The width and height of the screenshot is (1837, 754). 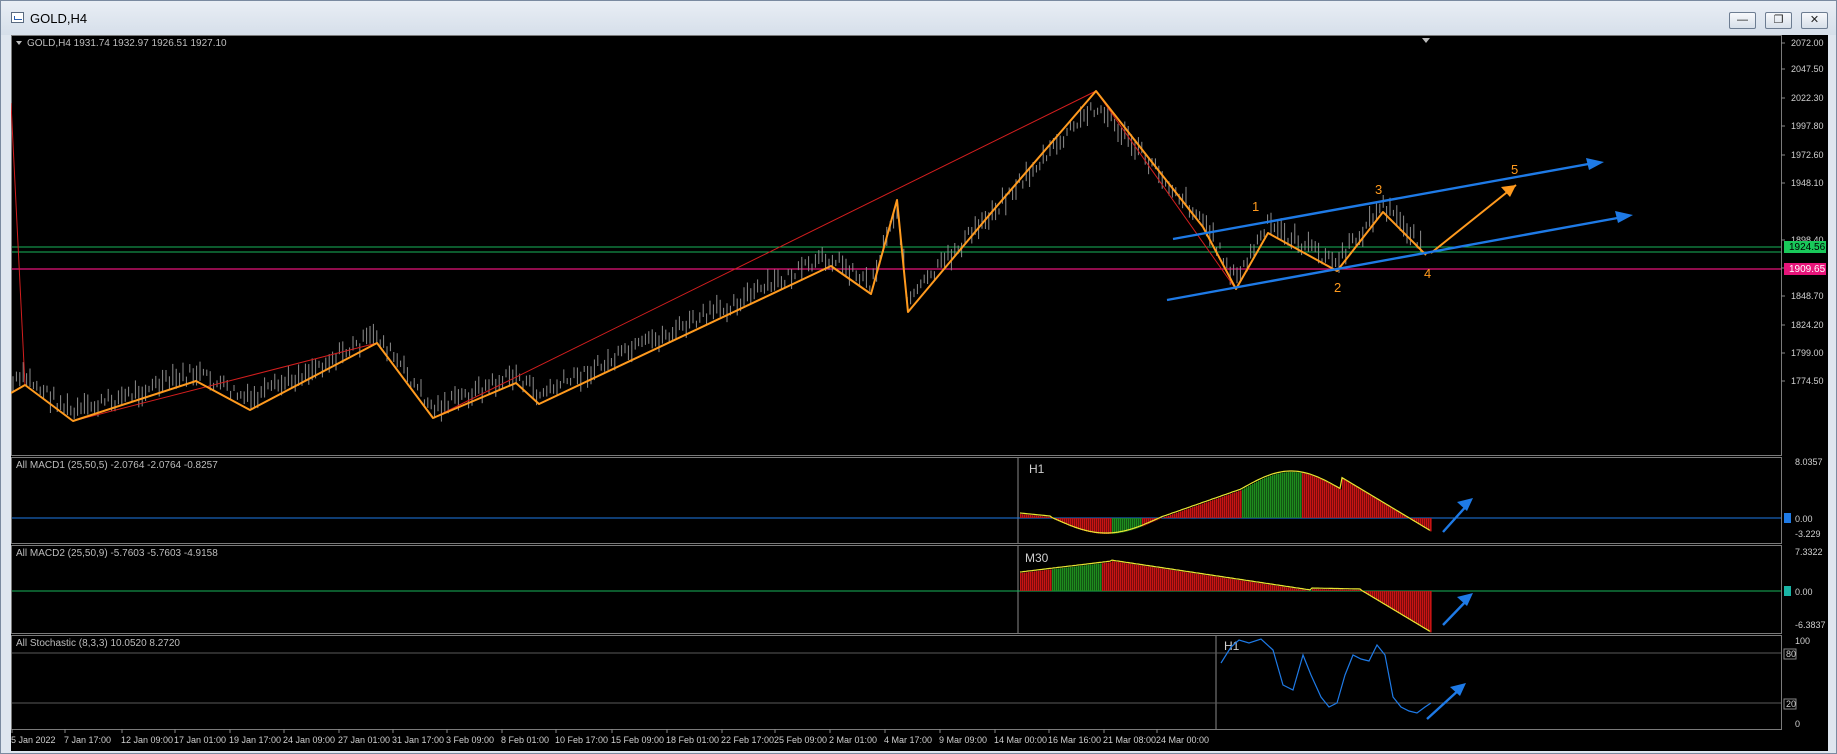 I want to click on collapse-arrow-icon, so click(x=19, y=43).